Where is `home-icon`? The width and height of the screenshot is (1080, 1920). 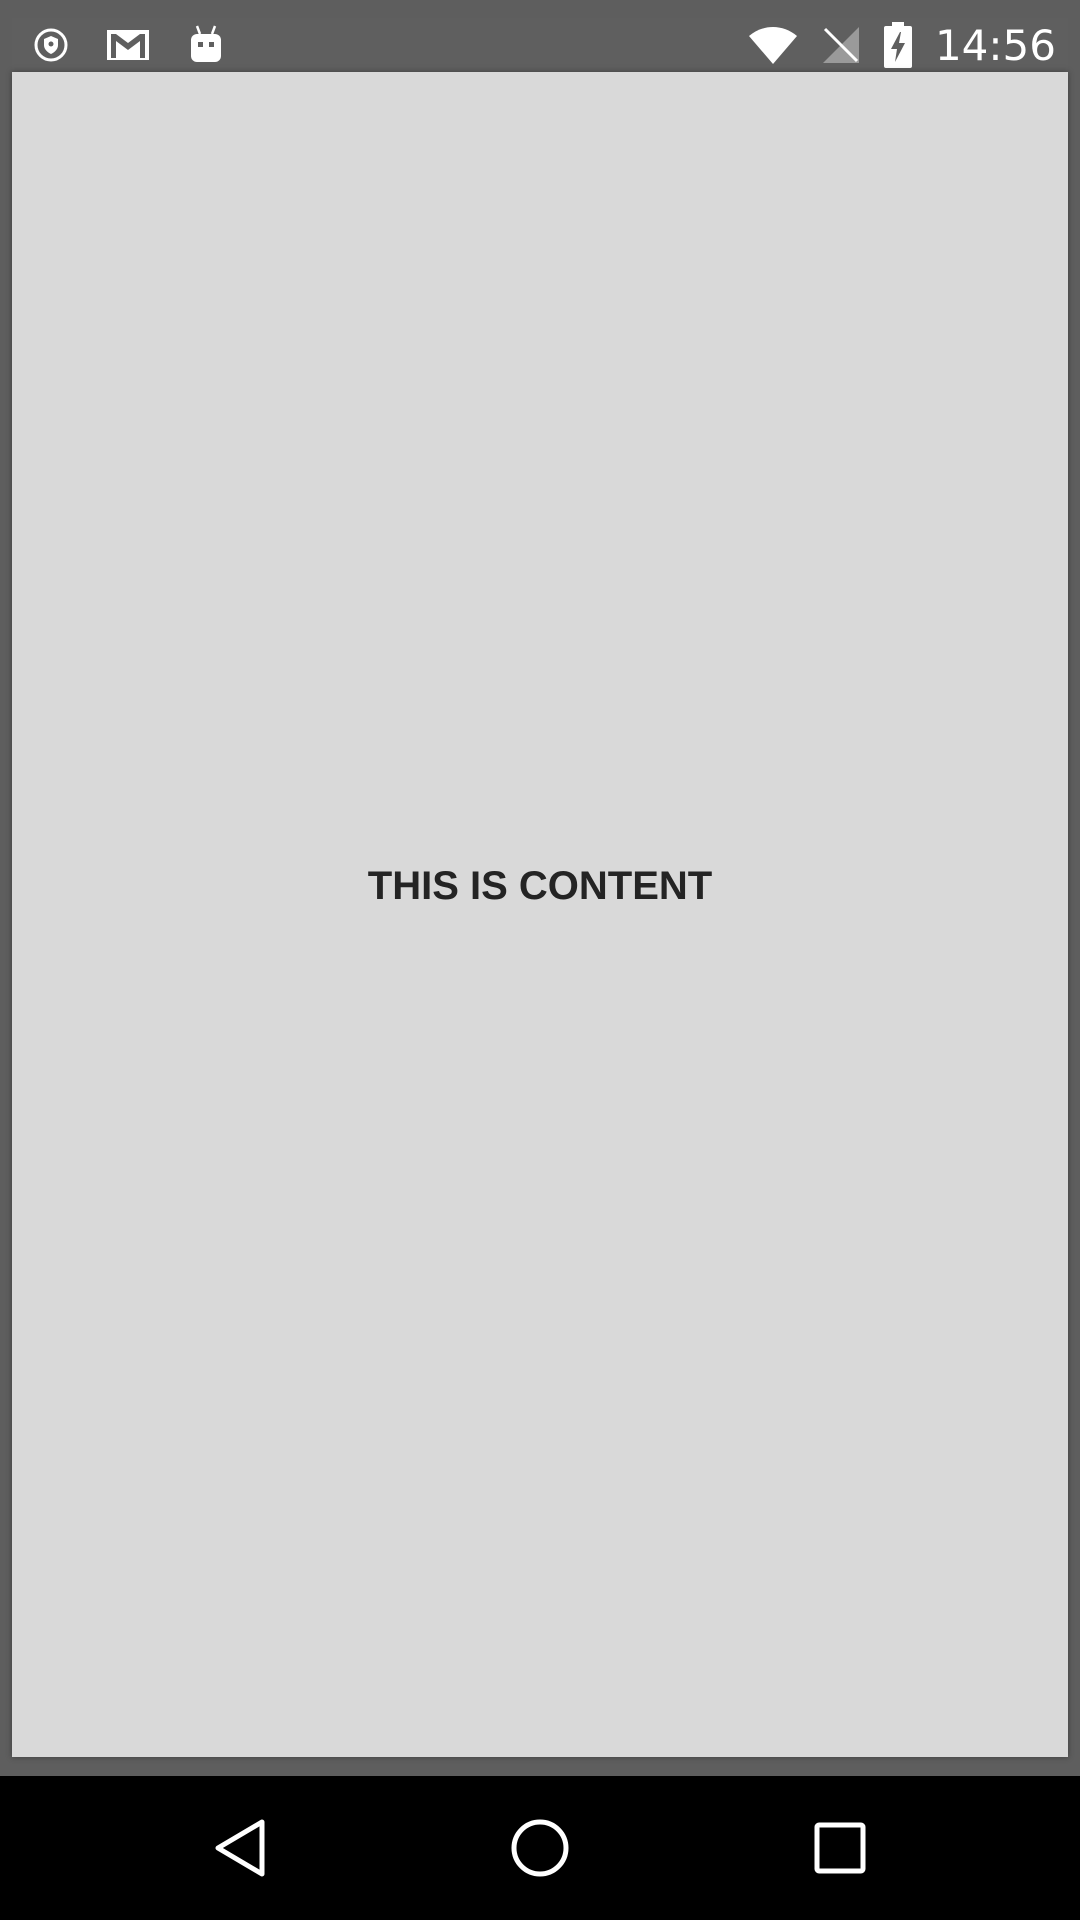 home-icon is located at coordinates (540, 1848).